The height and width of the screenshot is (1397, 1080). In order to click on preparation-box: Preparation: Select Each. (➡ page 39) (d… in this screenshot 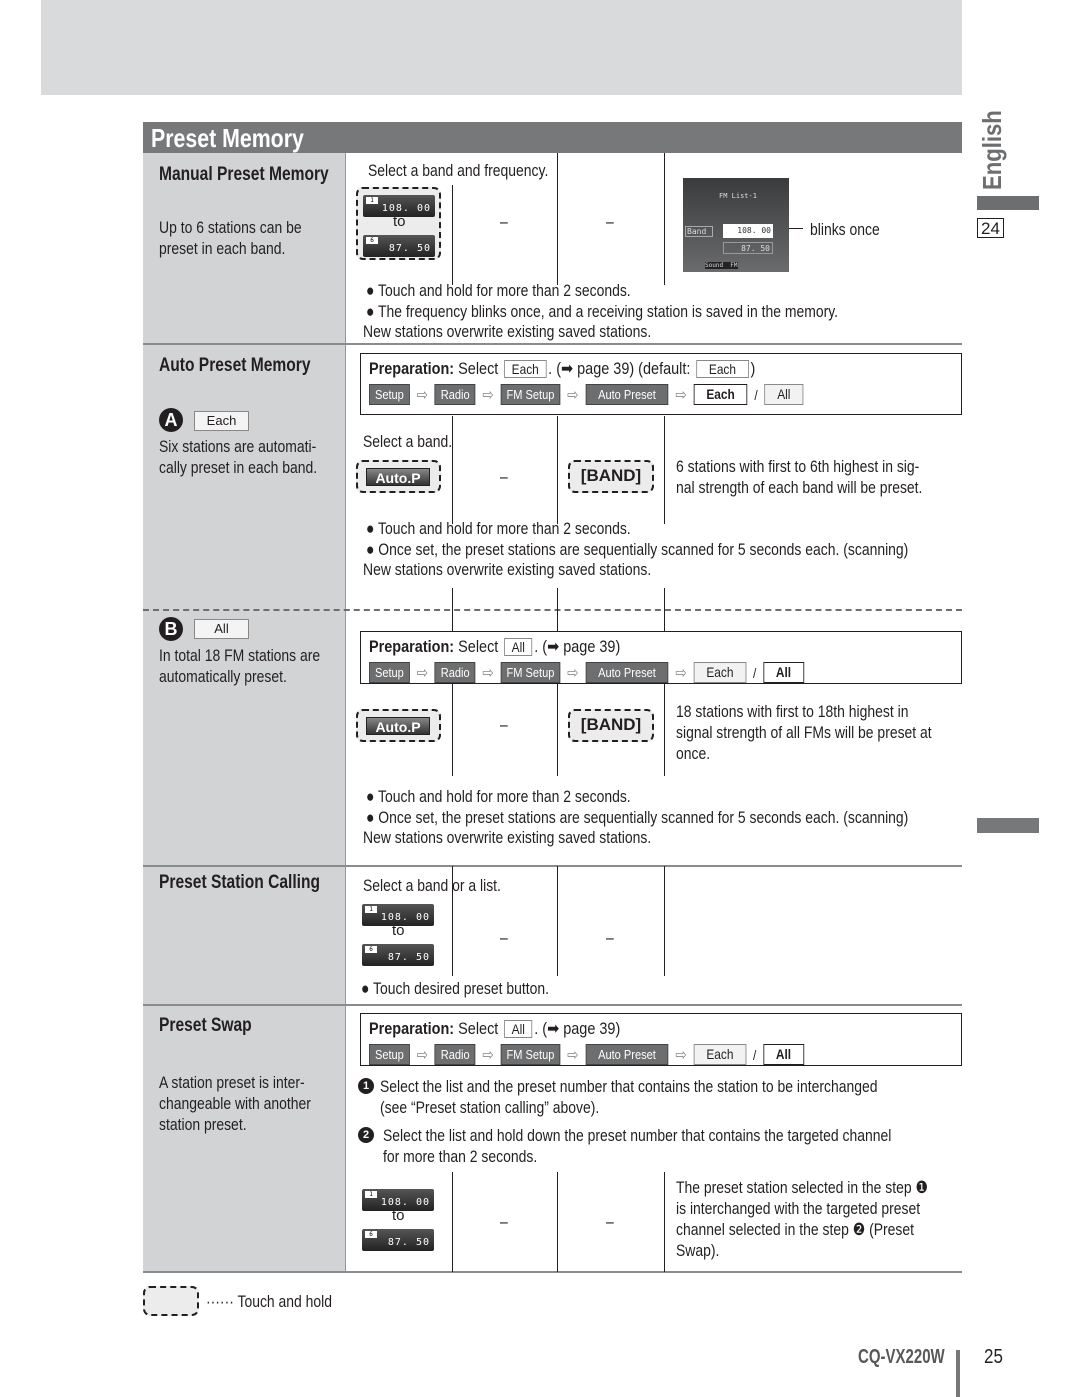, I will do `click(661, 384)`.